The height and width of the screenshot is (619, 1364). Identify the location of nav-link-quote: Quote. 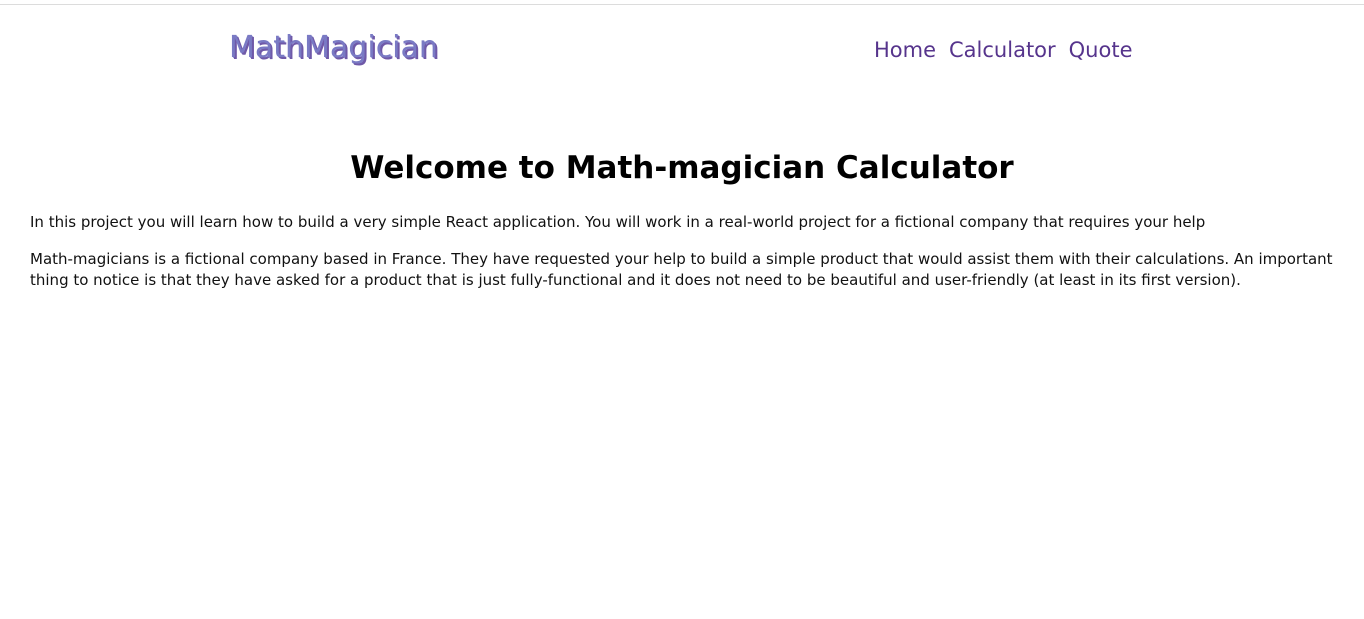
(1101, 50).